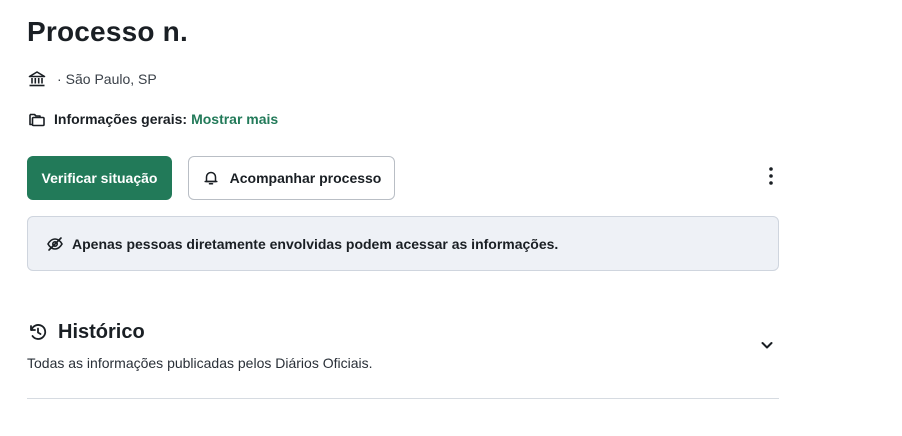  What do you see at coordinates (37, 79) in the screenshot?
I see `courthouse-icon` at bounding box center [37, 79].